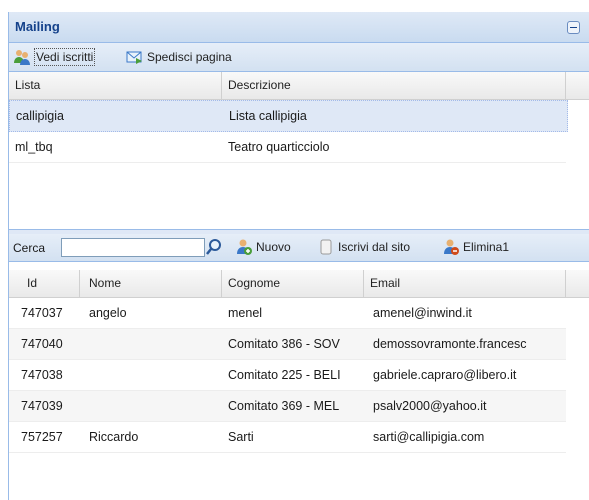 Image resolution: width=589 pixels, height=500 pixels. Describe the element at coordinates (44, 283) in the screenshot. I see `column-id: Id` at that location.